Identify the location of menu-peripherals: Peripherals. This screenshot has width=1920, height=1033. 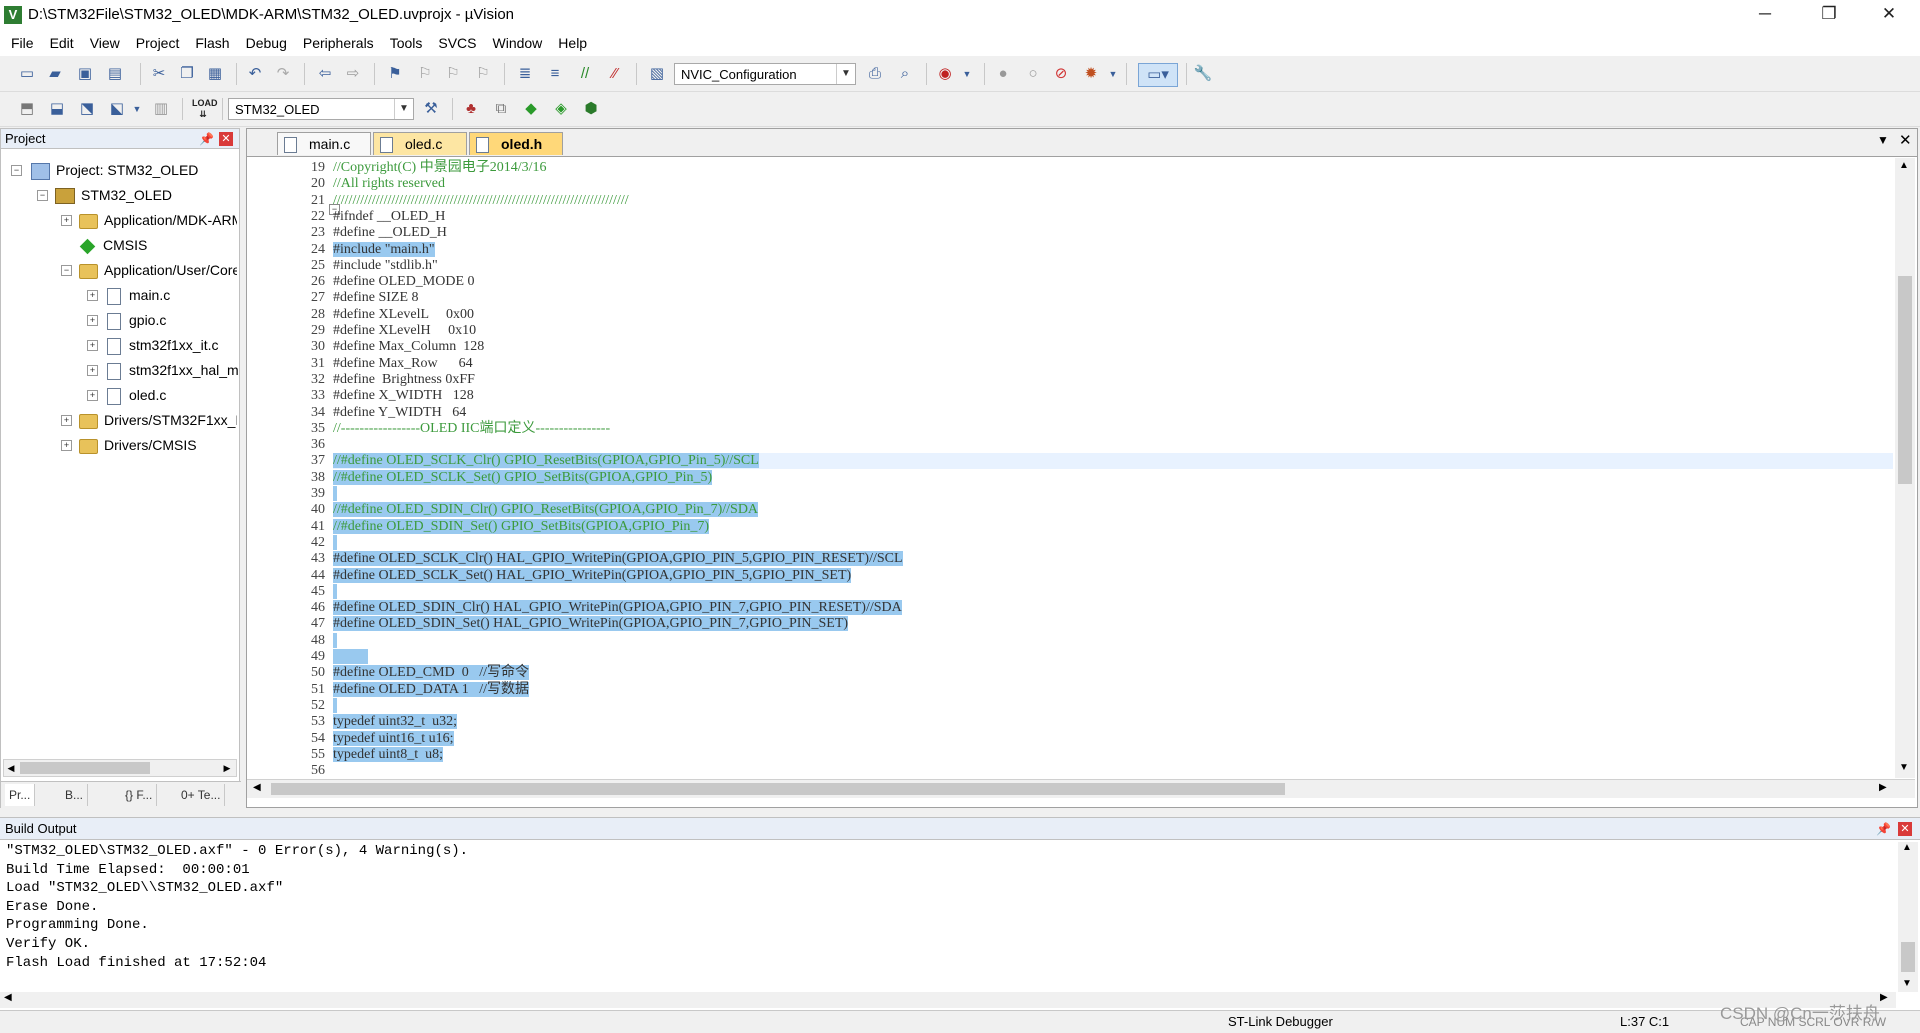
(338, 43).